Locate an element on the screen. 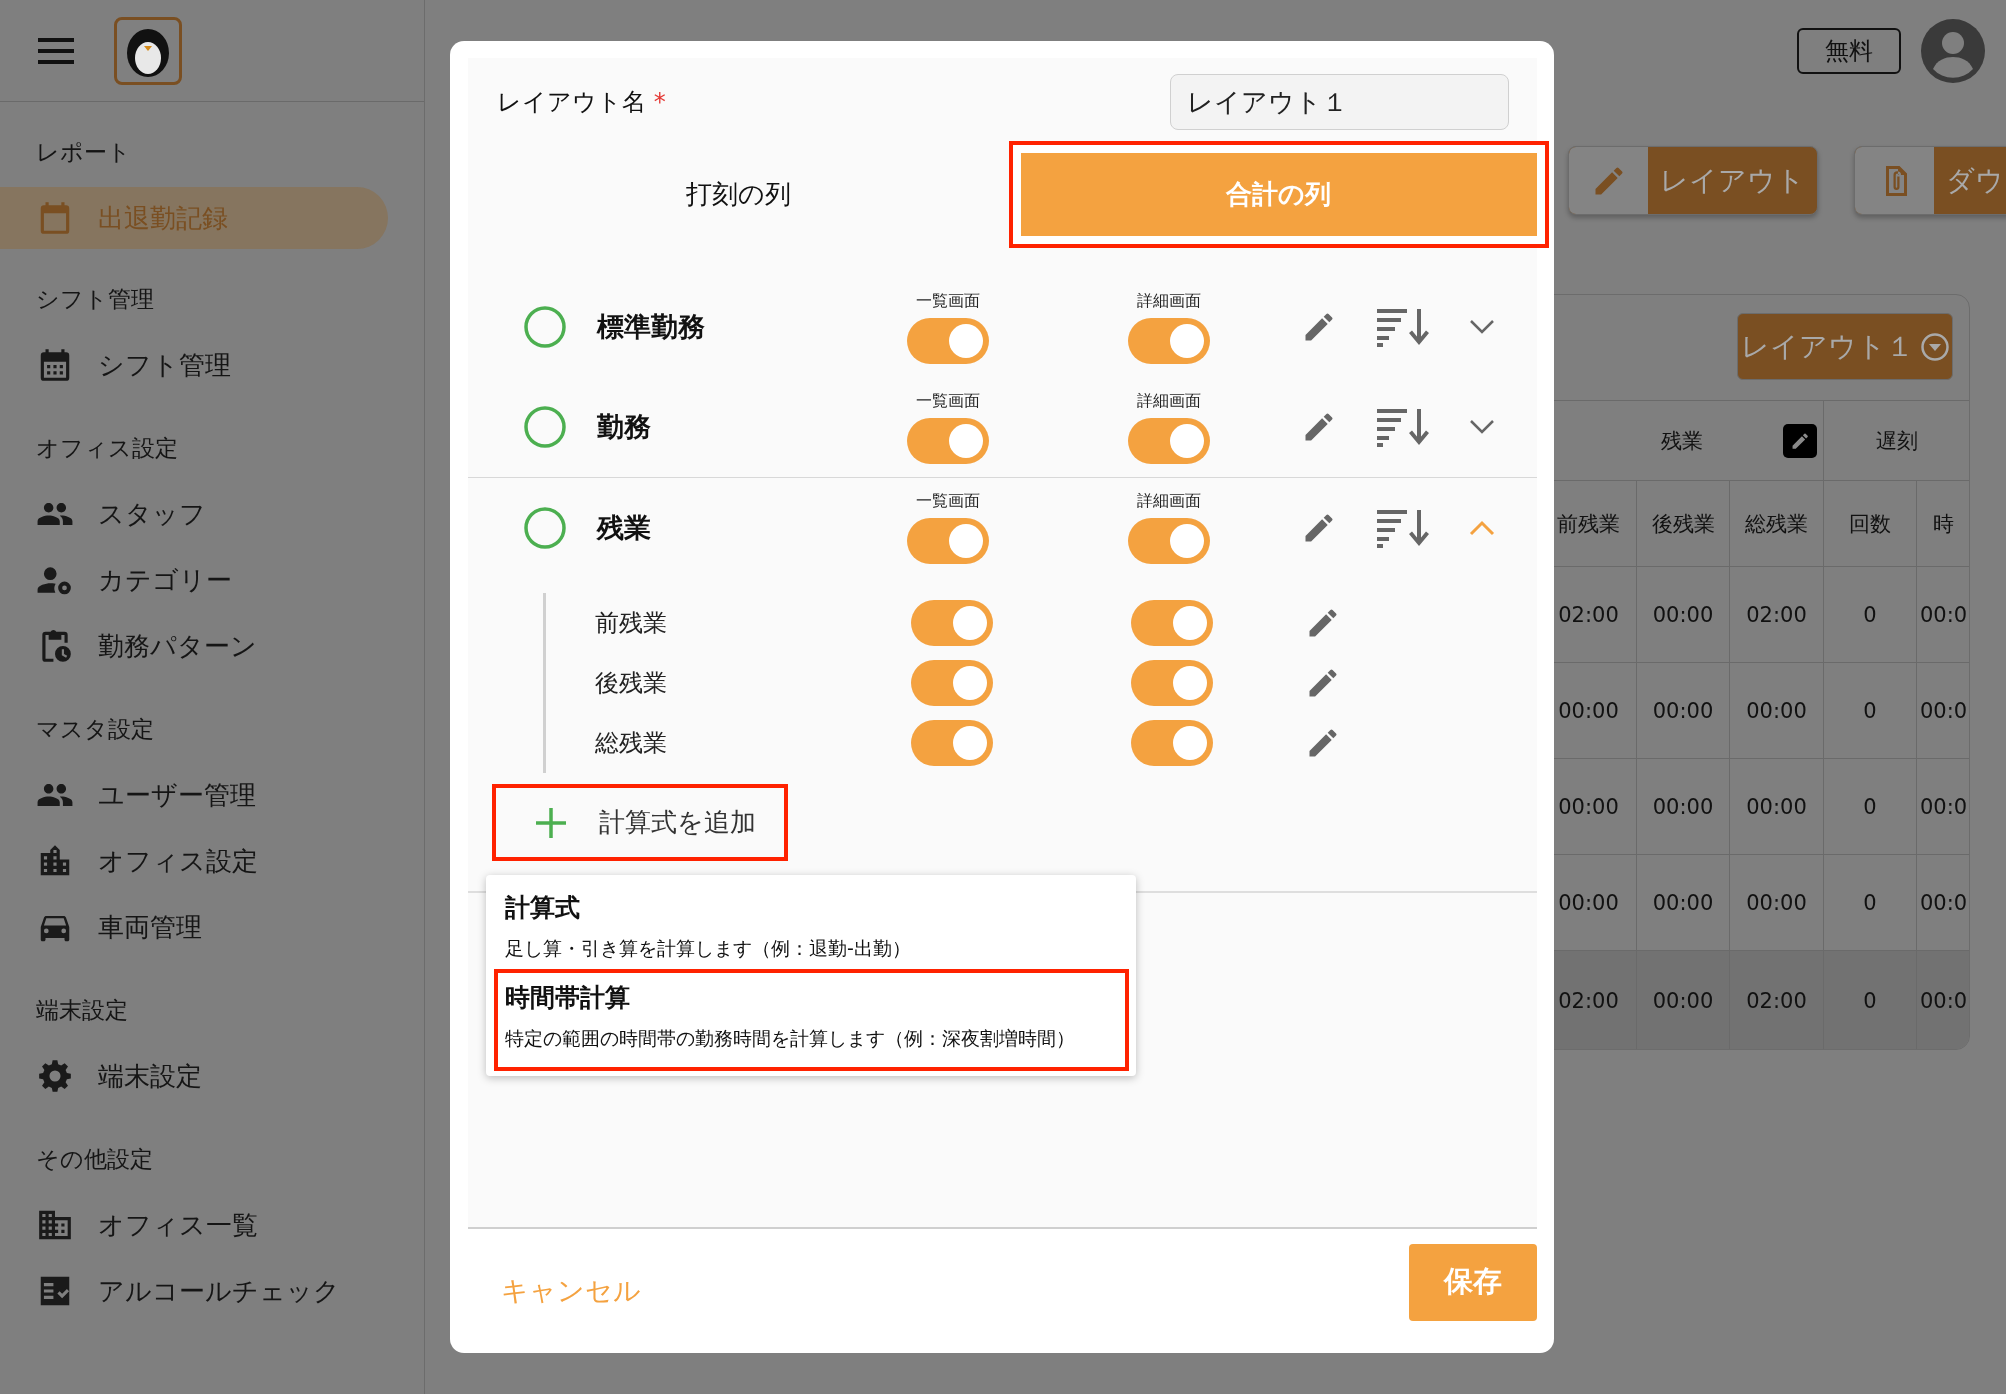 The image size is (2006, 1394). sidebar-item: 車両管理 is located at coordinates (194, 927).